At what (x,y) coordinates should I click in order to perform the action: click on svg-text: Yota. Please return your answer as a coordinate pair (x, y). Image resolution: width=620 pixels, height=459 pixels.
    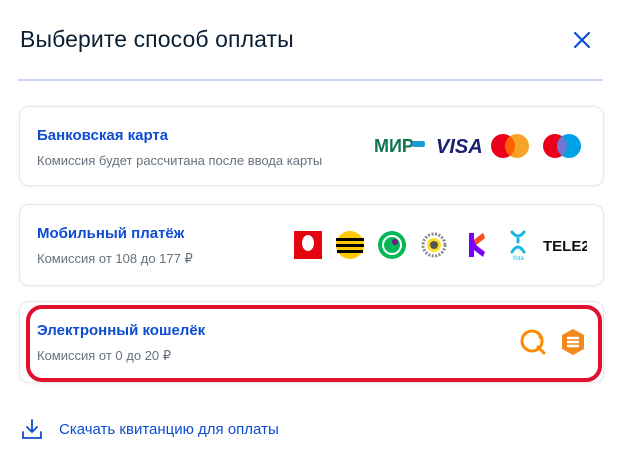
    Looking at the image, I should click on (518, 259).